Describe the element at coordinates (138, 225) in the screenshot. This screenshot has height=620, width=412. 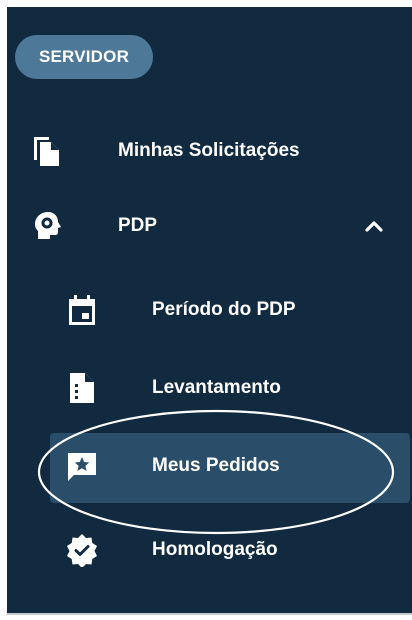
I see `sidebar-item-label: PDP` at that location.